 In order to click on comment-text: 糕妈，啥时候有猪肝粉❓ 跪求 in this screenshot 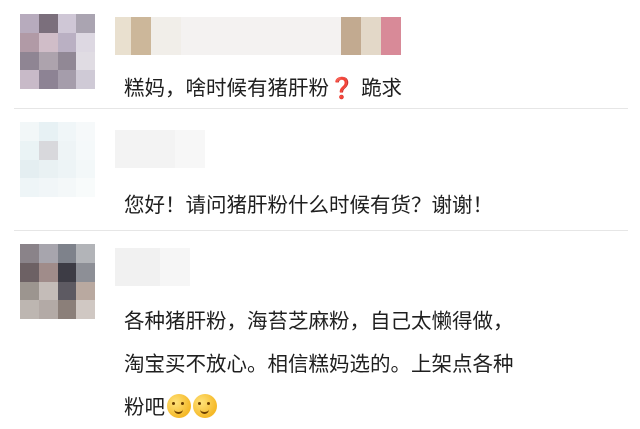, I will do `click(263, 88)`.